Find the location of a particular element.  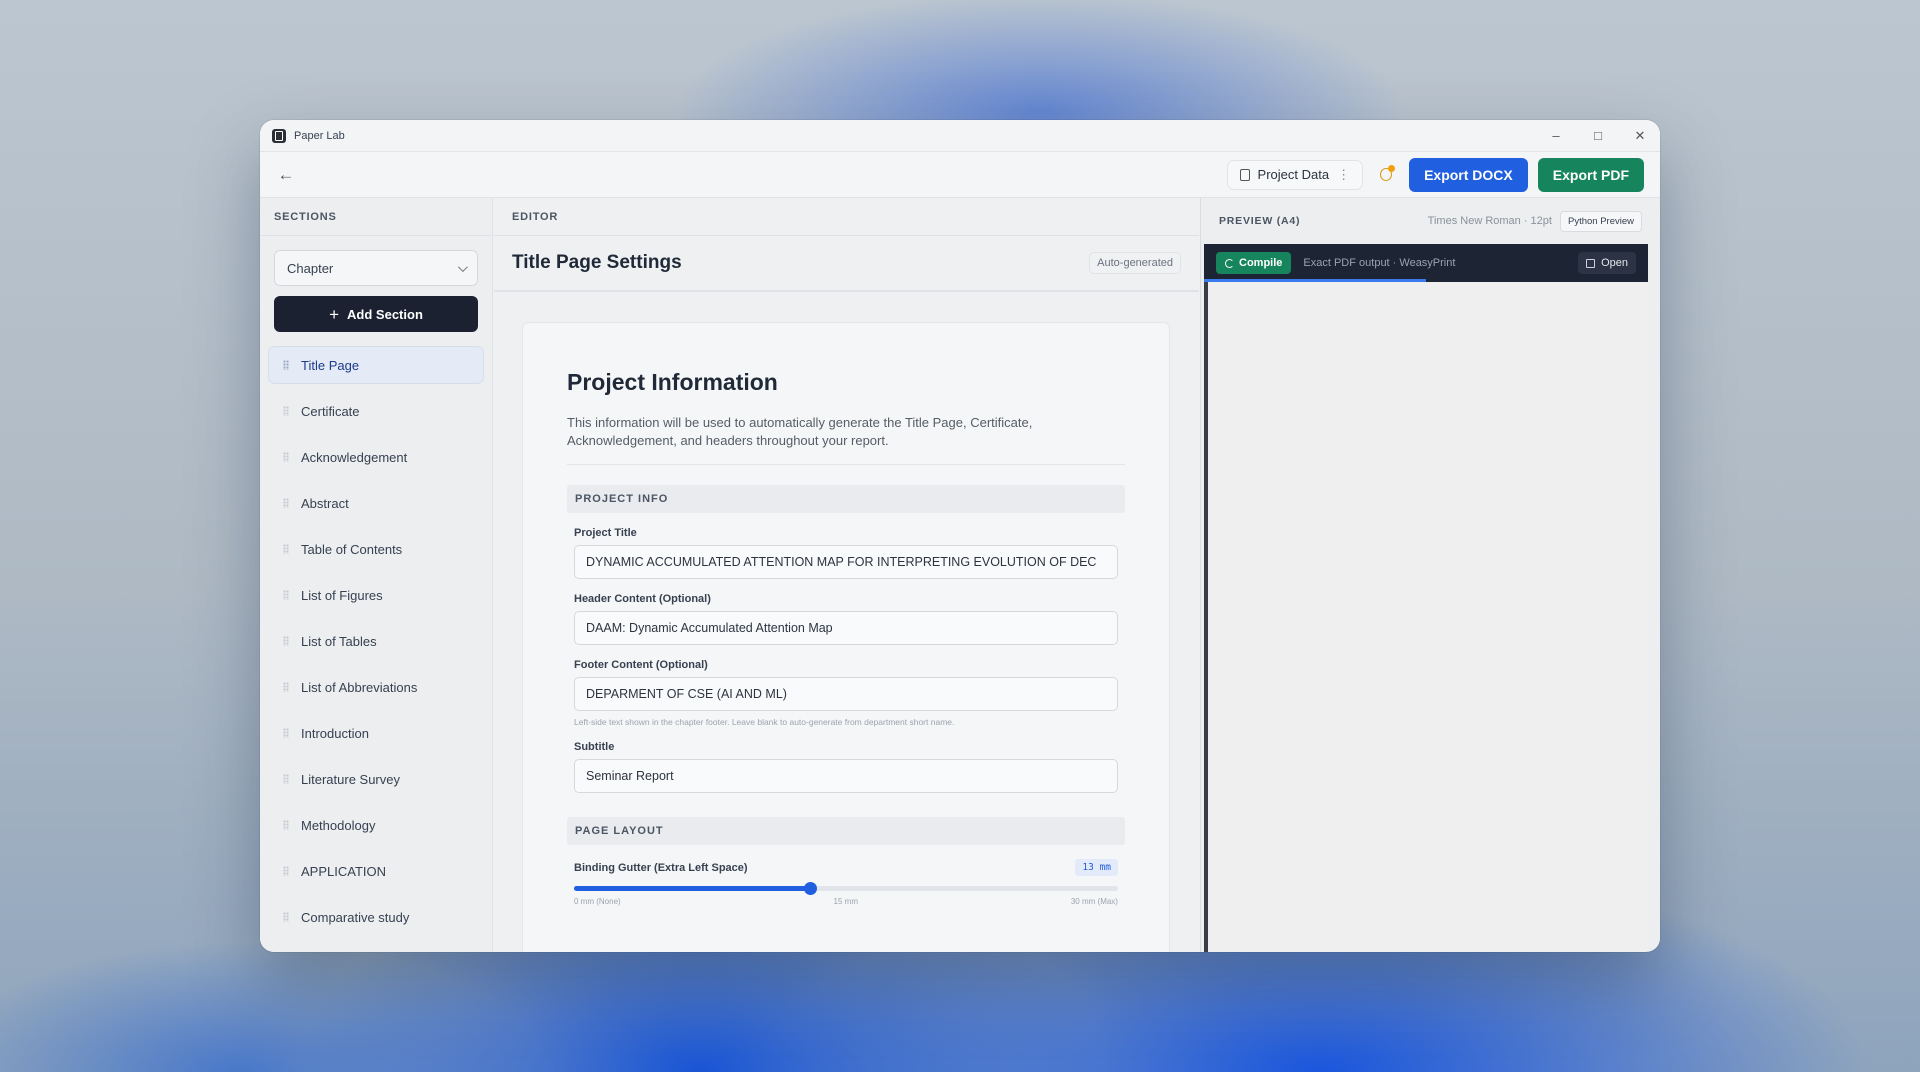

sidebar-item-label: Table of Contents is located at coordinates (352, 549).